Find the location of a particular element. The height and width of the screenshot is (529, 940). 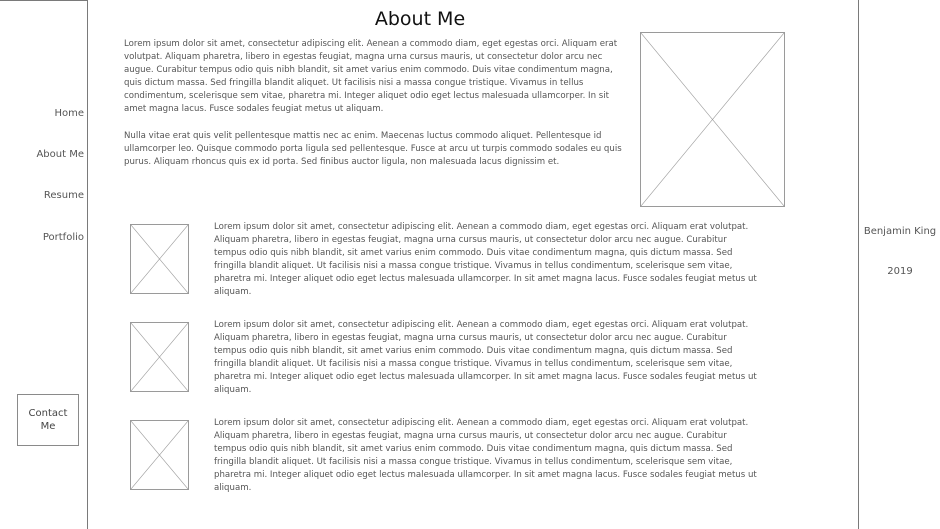

profile-image-placeholder is located at coordinates (712, 119).